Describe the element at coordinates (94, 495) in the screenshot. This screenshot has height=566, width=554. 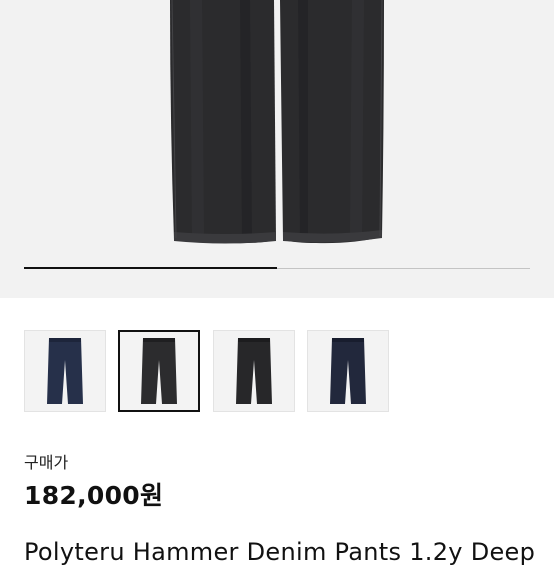
I see `price-value: 182,000원` at that location.